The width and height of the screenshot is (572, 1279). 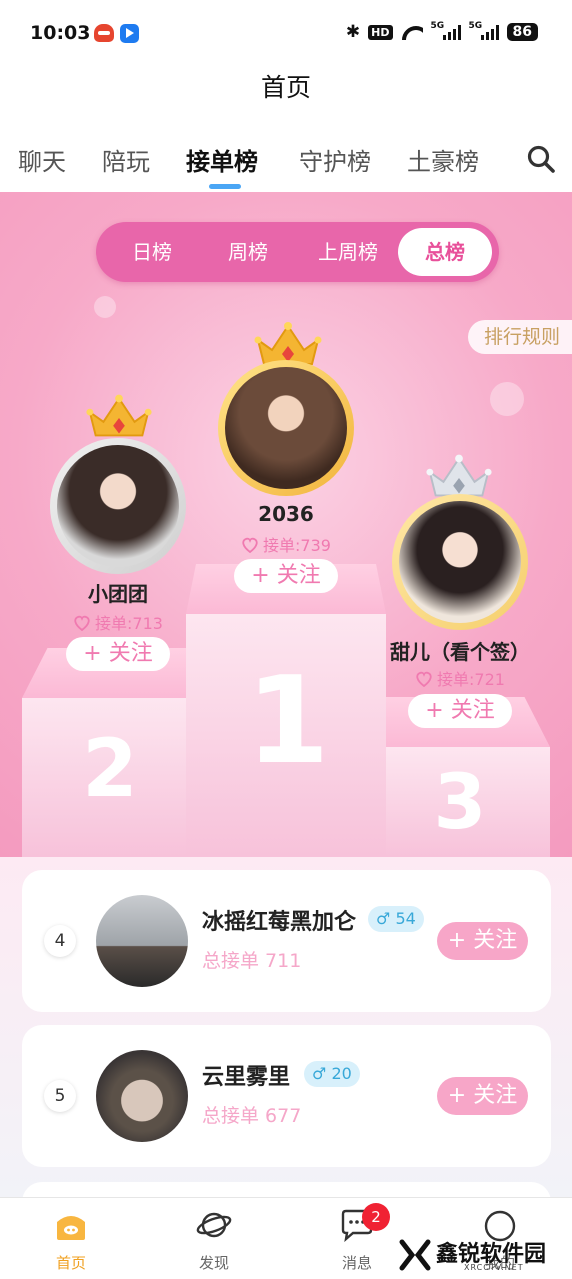 What do you see at coordinates (380, 32) in the screenshot?
I see `hd-icon: HD` at bounding box center [380, 32].